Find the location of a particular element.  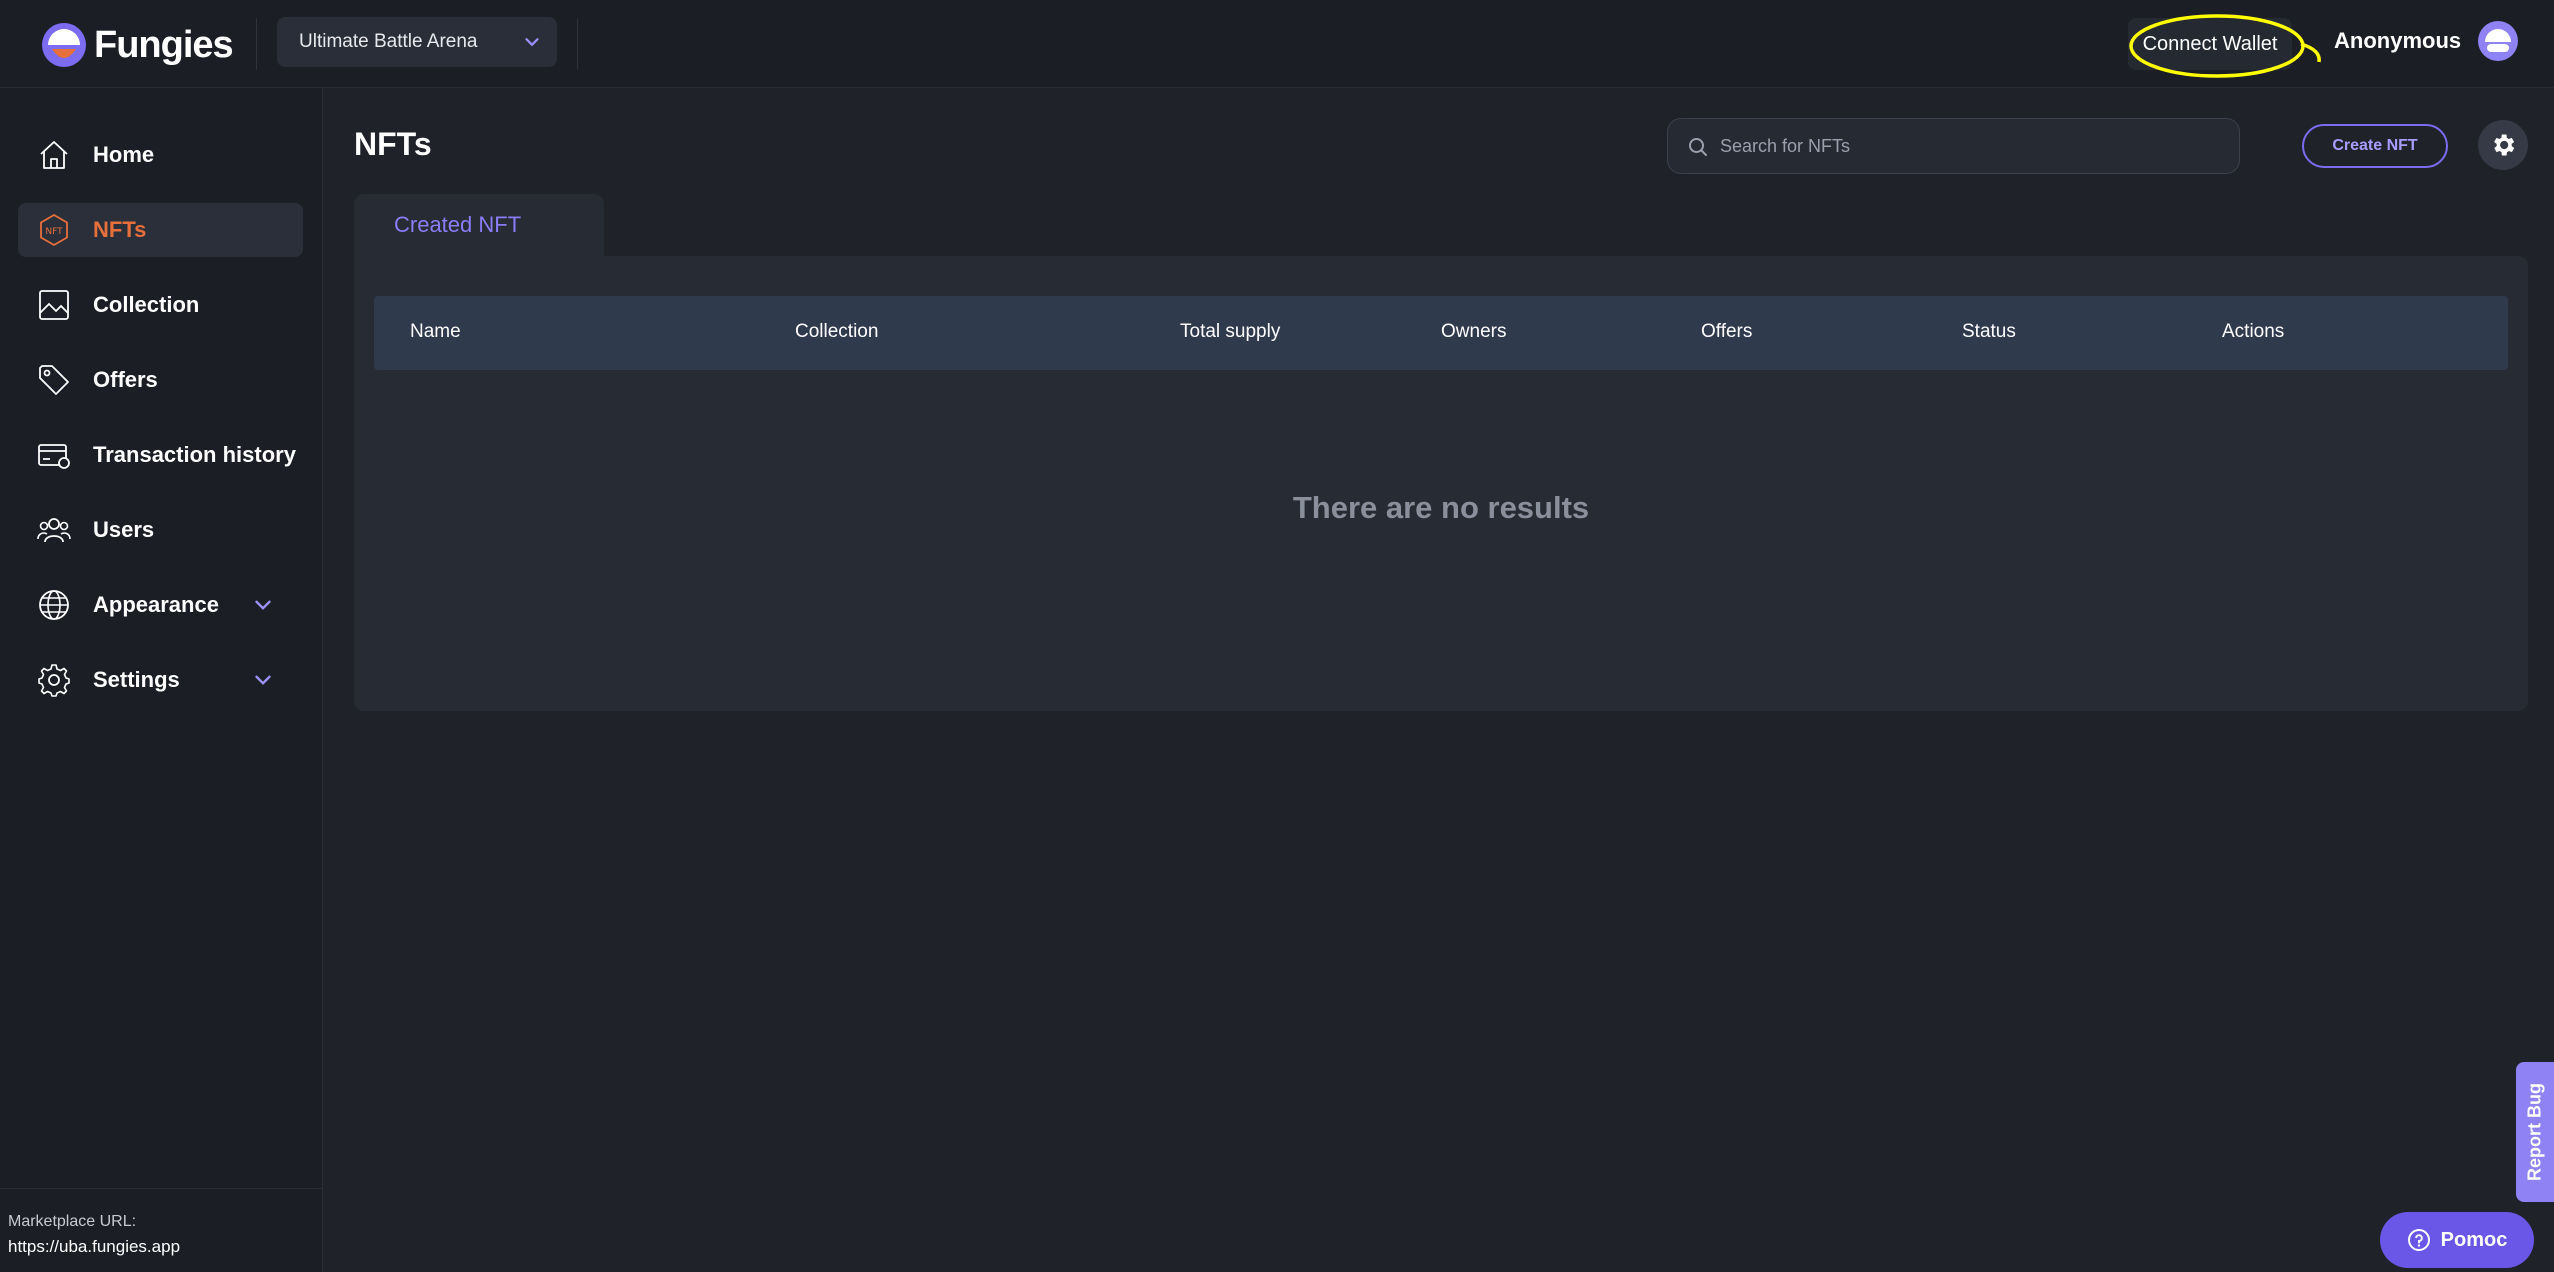

column-header-name: Name is located at coordinates (435, 332).